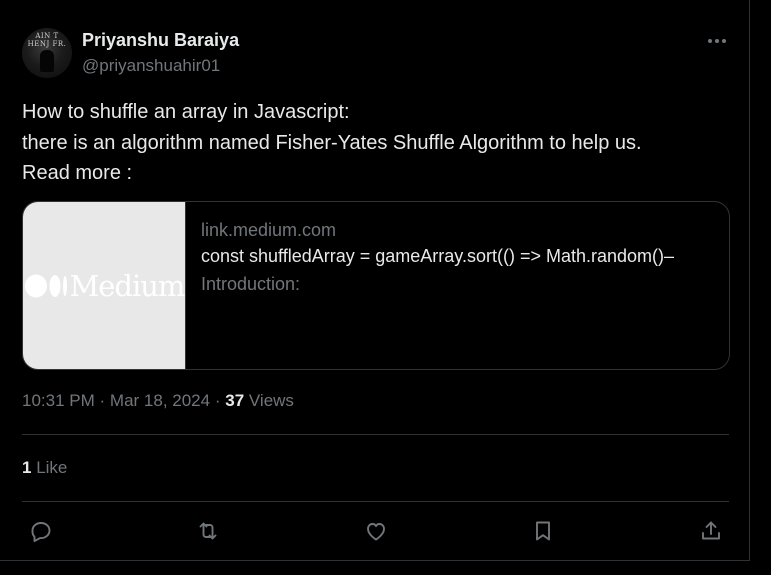  Describe the element at coordinates (186, 112) in the screenshot. I see `tweet-text-line: How to shuffle an array in Javascript:` at that location.